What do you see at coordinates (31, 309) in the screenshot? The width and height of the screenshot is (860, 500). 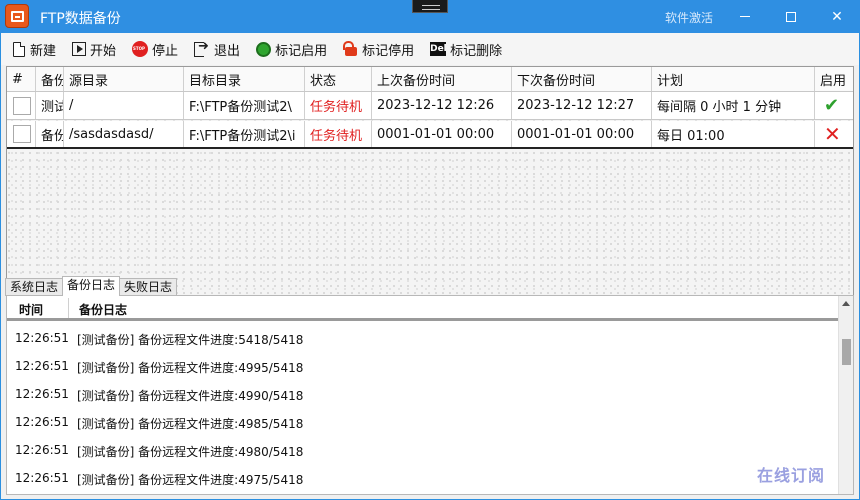 I see `log-header-time: 时间` at bounding box center [31, 309].